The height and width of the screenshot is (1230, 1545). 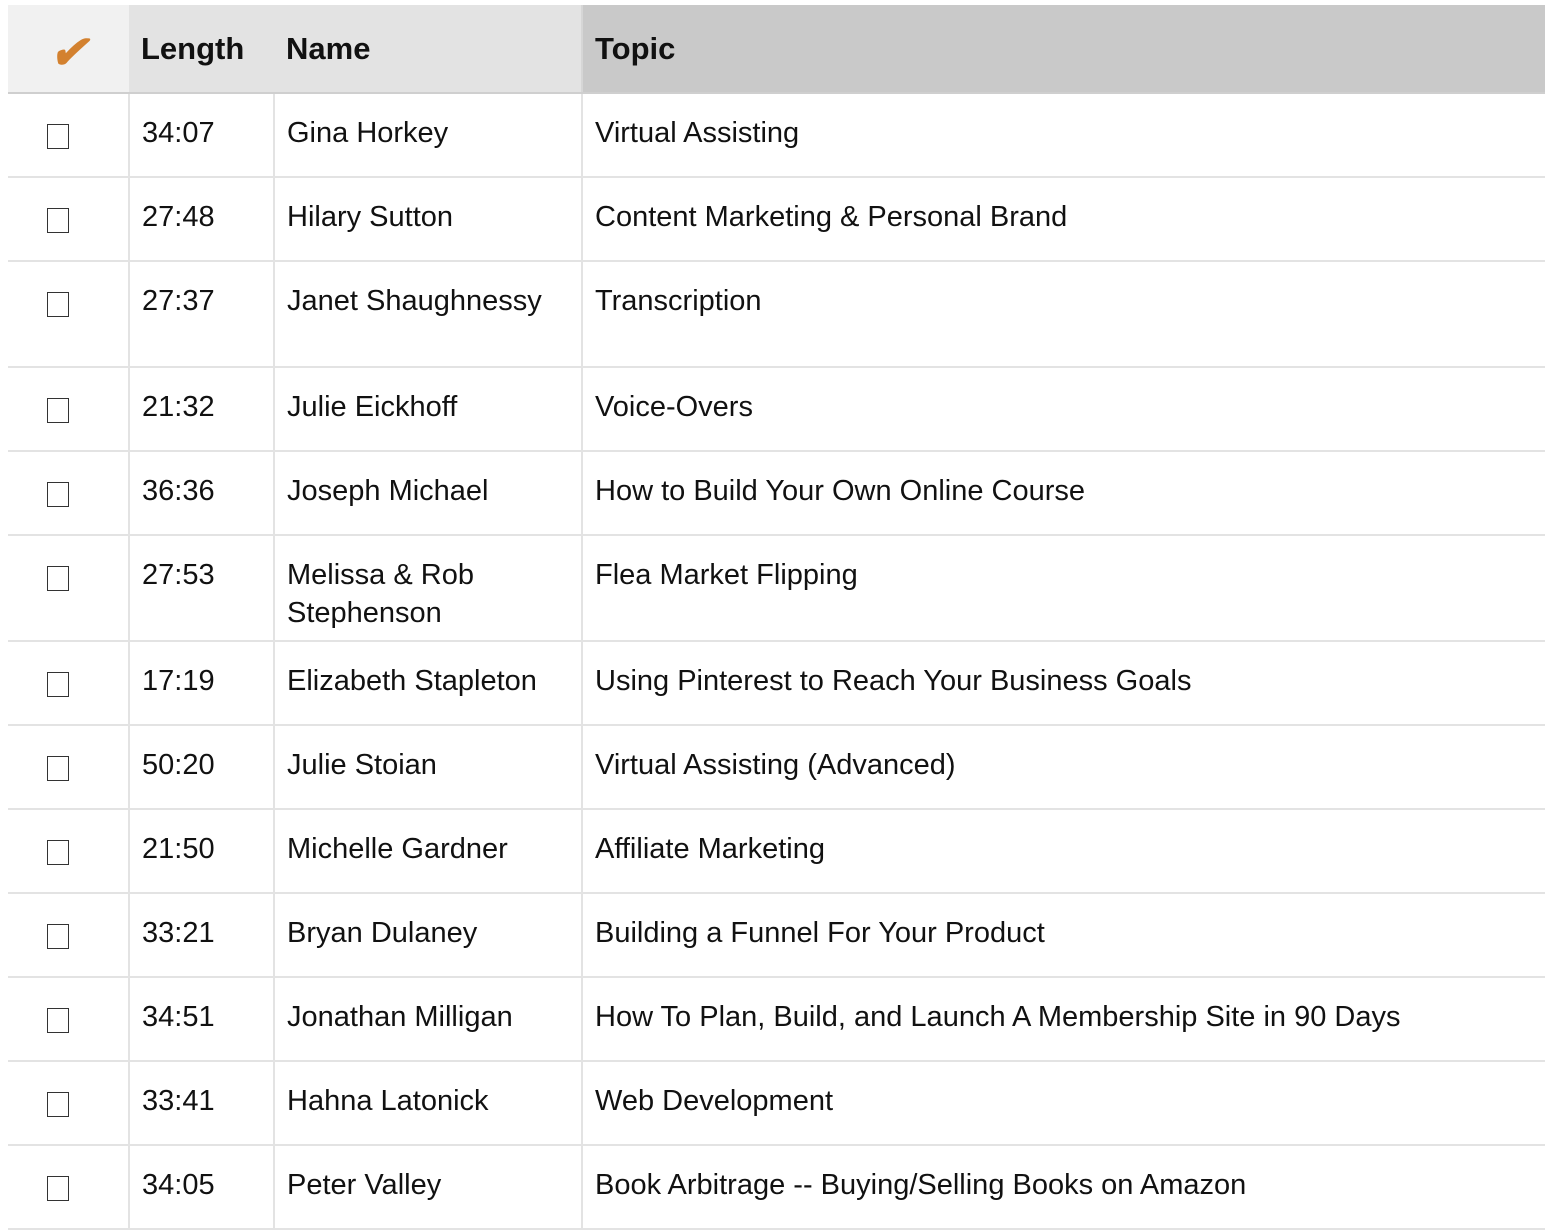 I want to click on row-length: 27:48, so click(x=201, y=219).